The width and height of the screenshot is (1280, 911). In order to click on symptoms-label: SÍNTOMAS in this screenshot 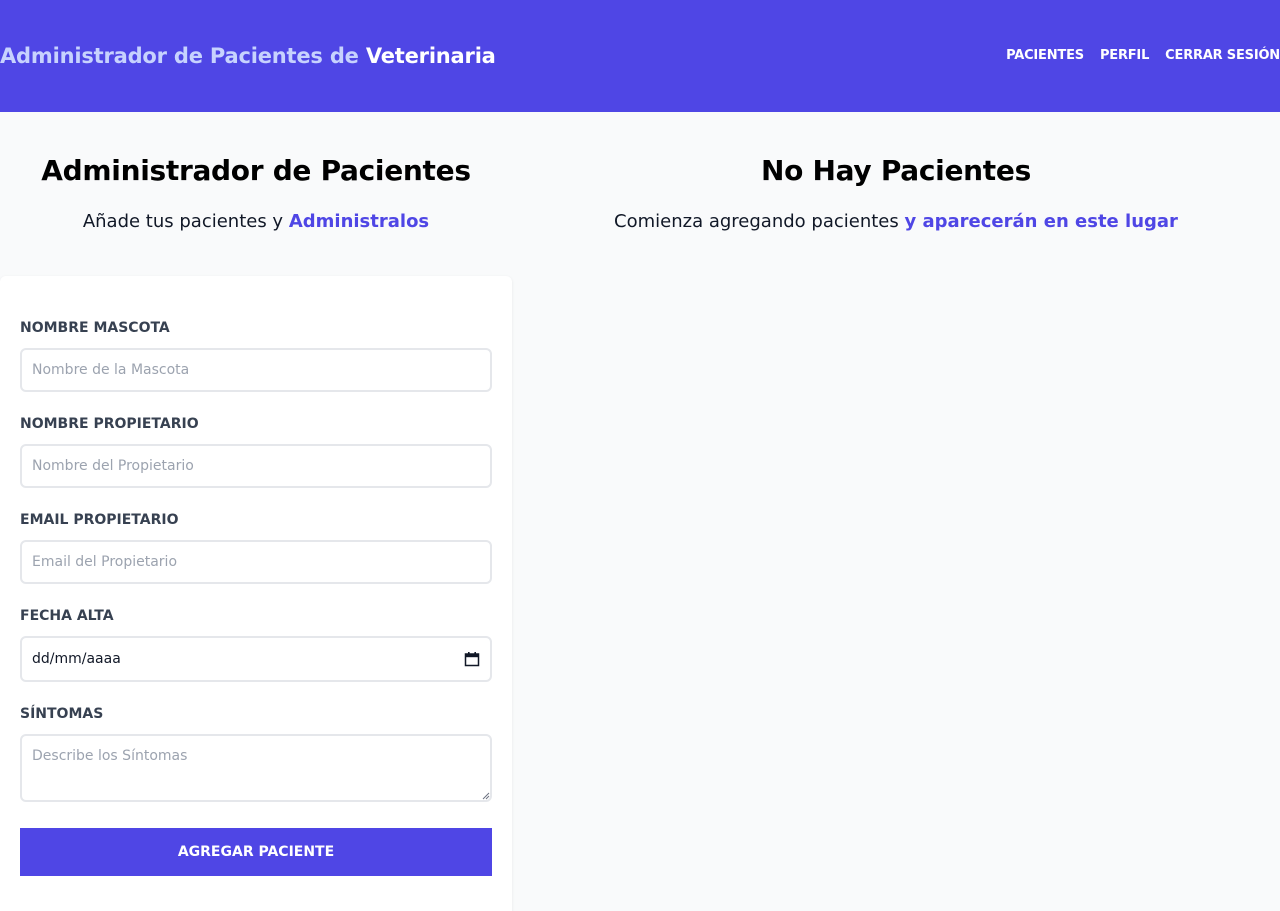, I will do `click(62, 714)`.